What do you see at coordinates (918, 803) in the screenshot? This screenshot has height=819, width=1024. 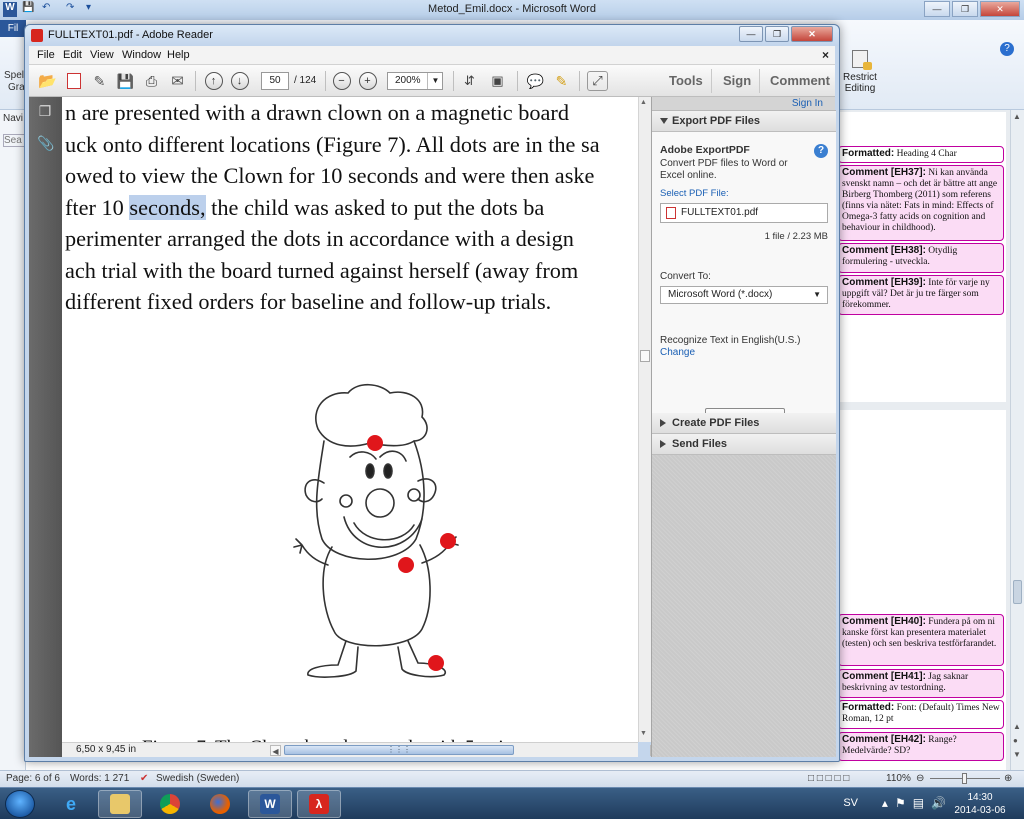 I see `network-icon: ▤` at bounding box center [918, 803].